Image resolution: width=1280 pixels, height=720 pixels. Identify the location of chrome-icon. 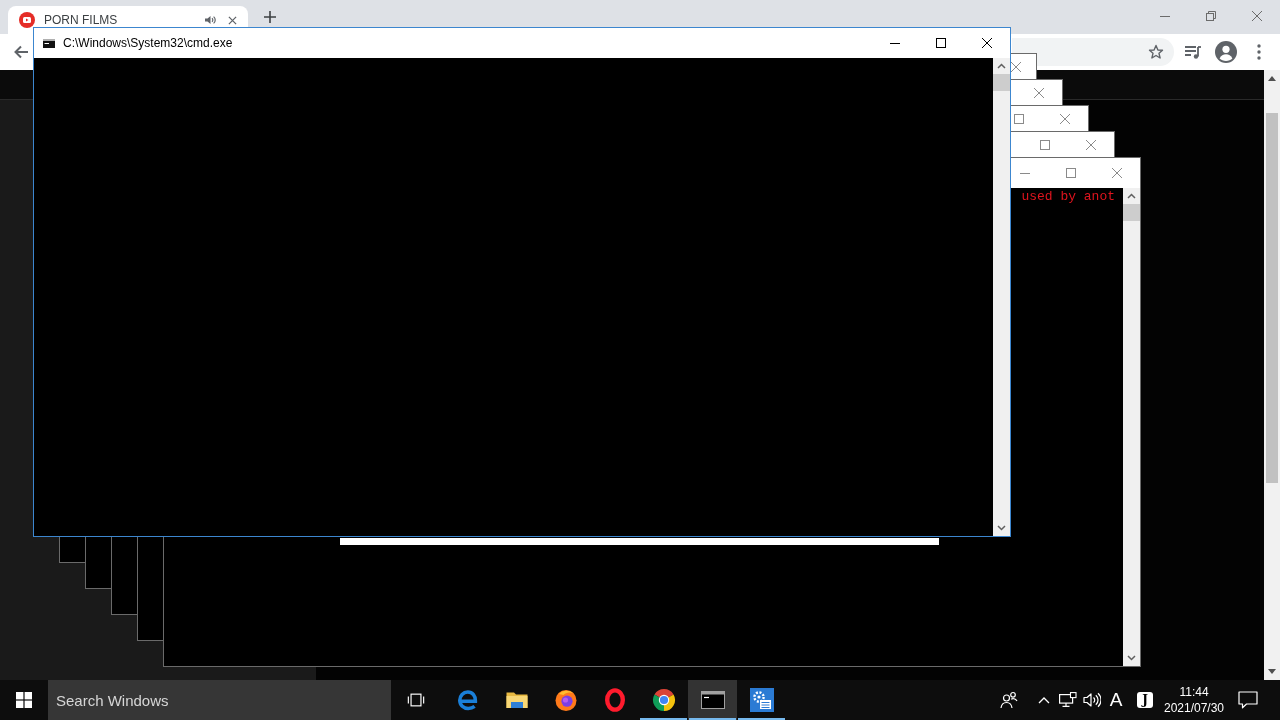
(663, 700).